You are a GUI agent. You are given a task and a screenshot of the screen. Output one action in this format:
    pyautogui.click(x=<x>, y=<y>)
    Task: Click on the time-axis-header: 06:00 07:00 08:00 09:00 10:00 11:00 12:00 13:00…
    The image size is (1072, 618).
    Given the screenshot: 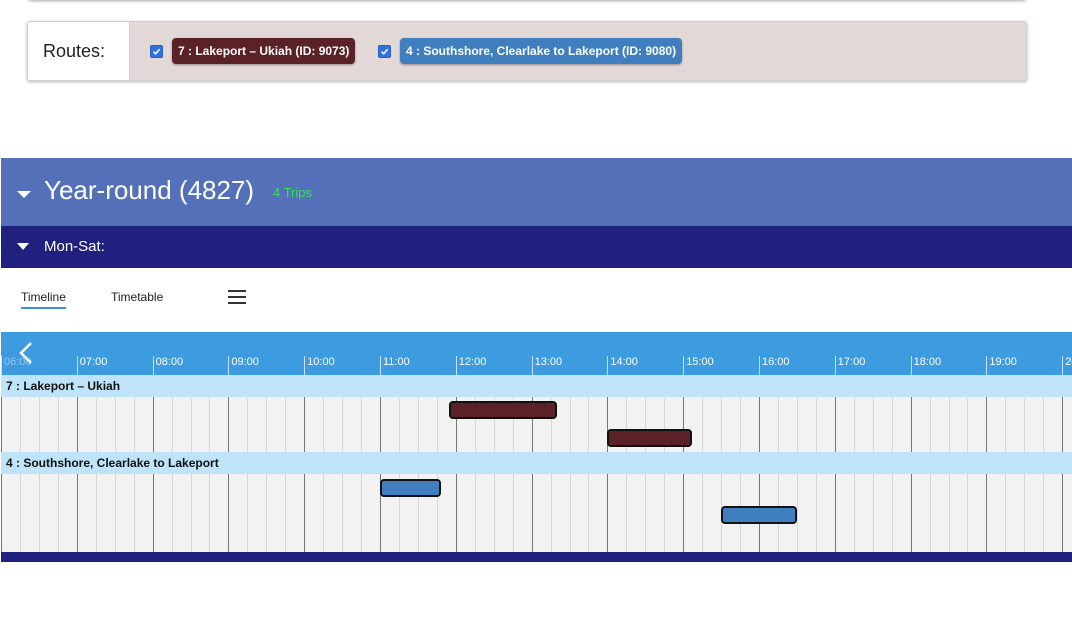 What is the action you would take?
    pyautogui.click(x=536, y=353)
    